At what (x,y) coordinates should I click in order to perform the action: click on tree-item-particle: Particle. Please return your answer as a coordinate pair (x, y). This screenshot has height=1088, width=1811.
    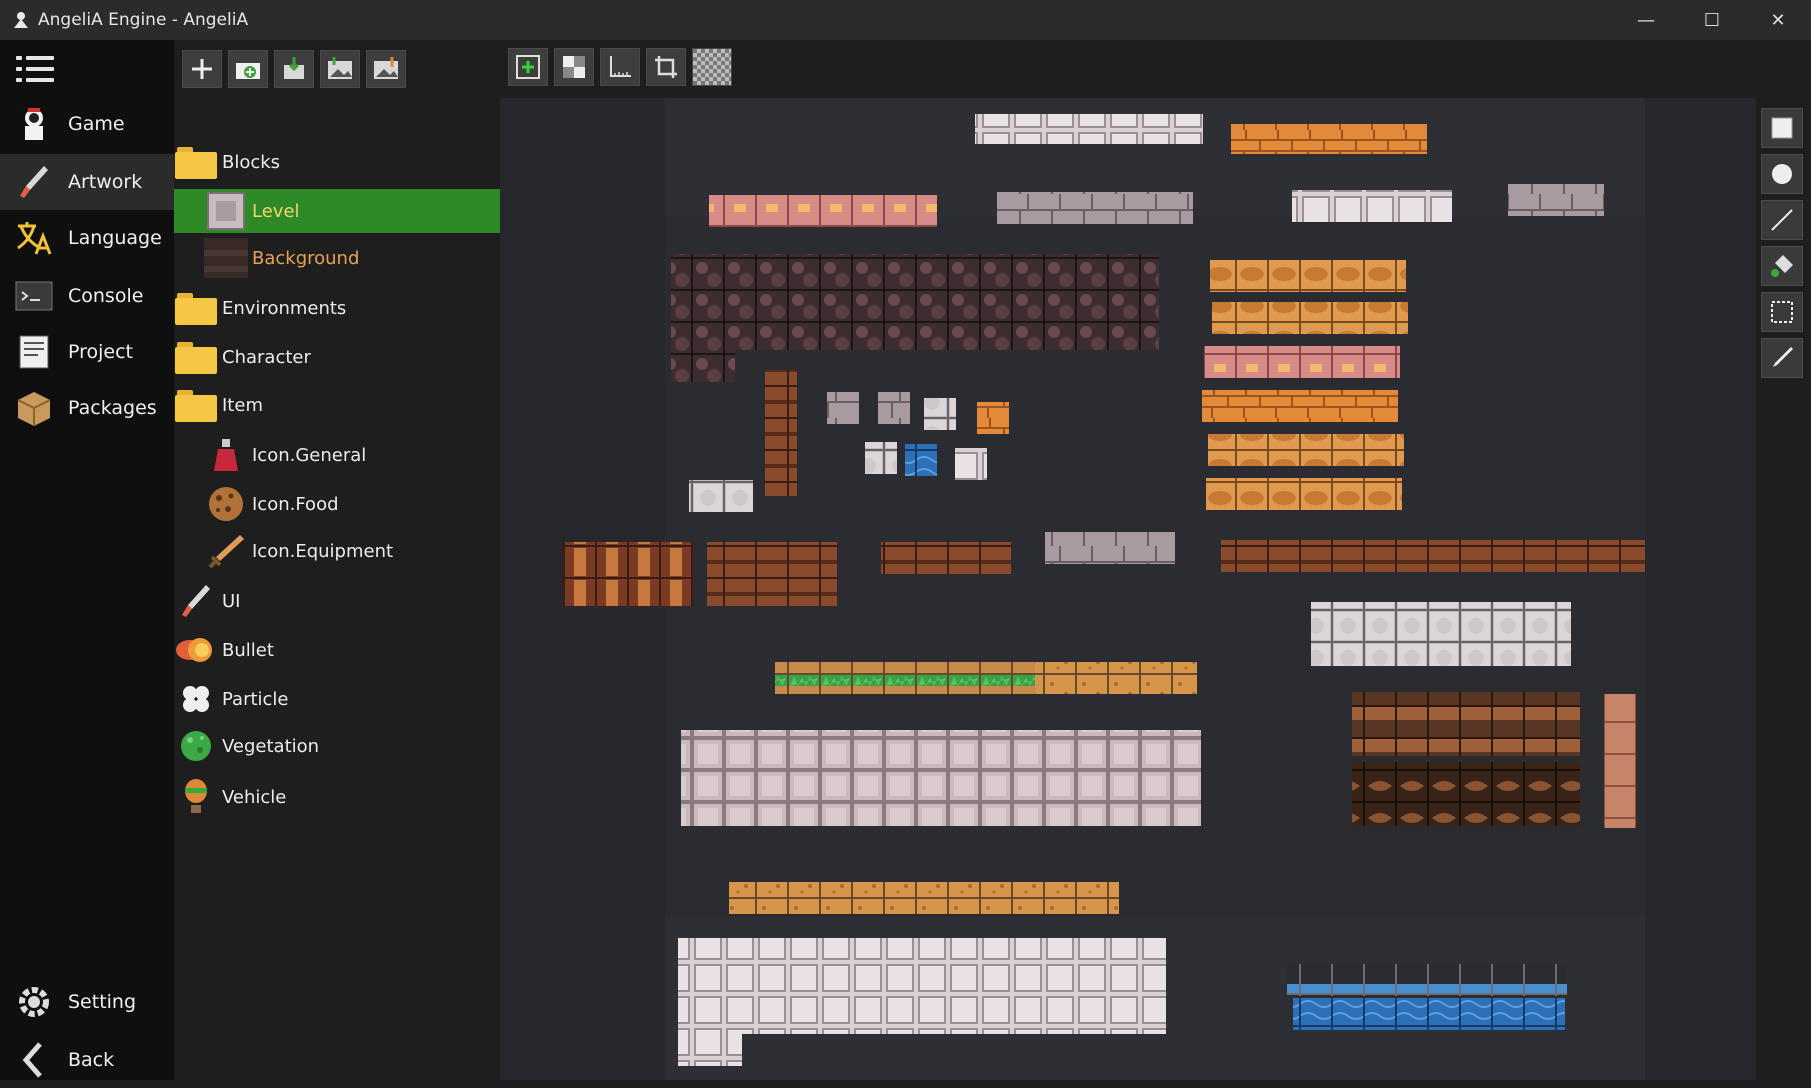
    Looking at the image, I should click on (337, 699).